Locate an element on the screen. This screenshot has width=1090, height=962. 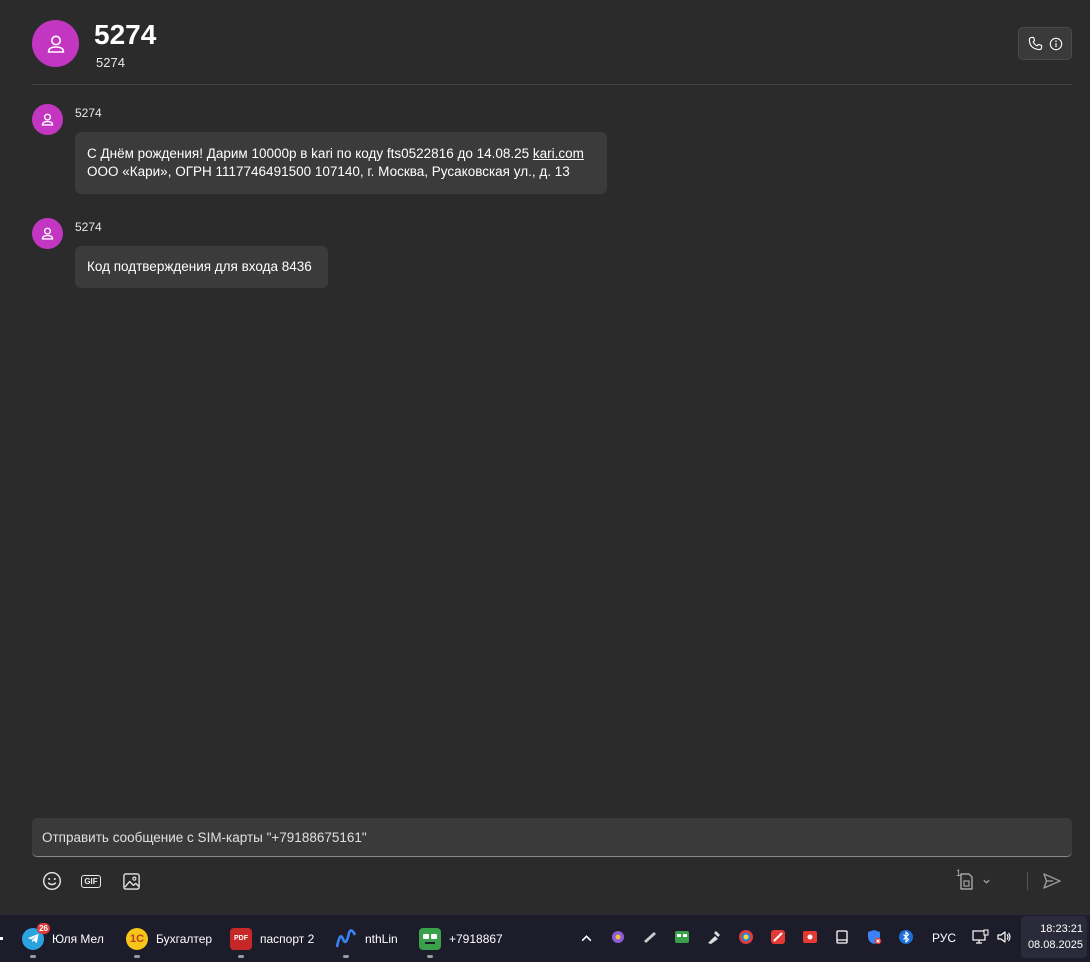
tray-browser-icon is located at coordinates (746, 937).